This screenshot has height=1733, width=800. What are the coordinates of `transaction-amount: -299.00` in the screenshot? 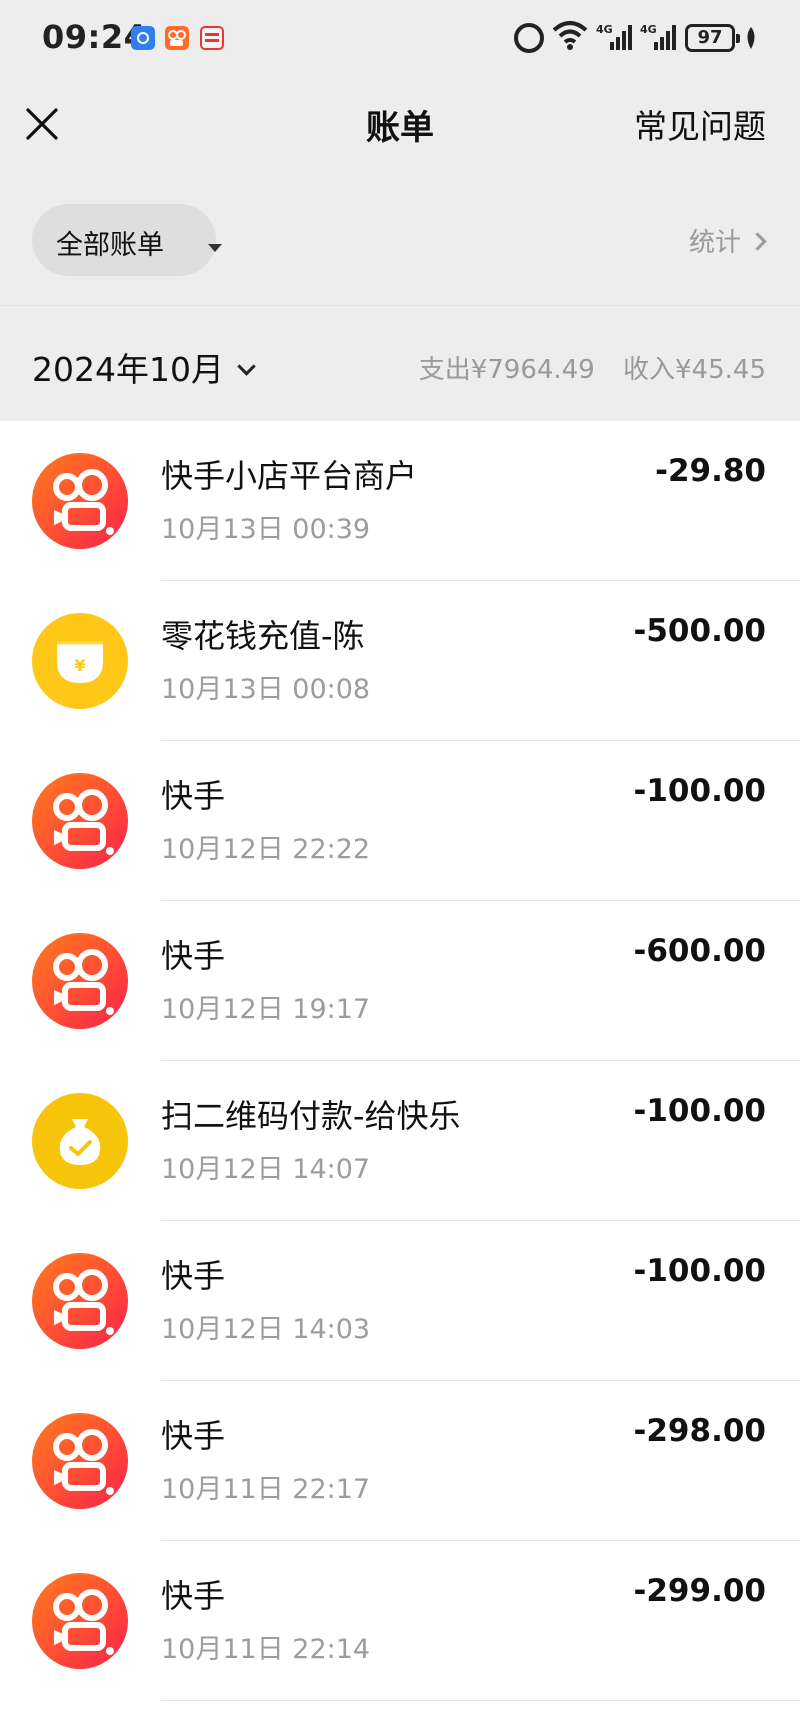 It's located at (700, 1591).